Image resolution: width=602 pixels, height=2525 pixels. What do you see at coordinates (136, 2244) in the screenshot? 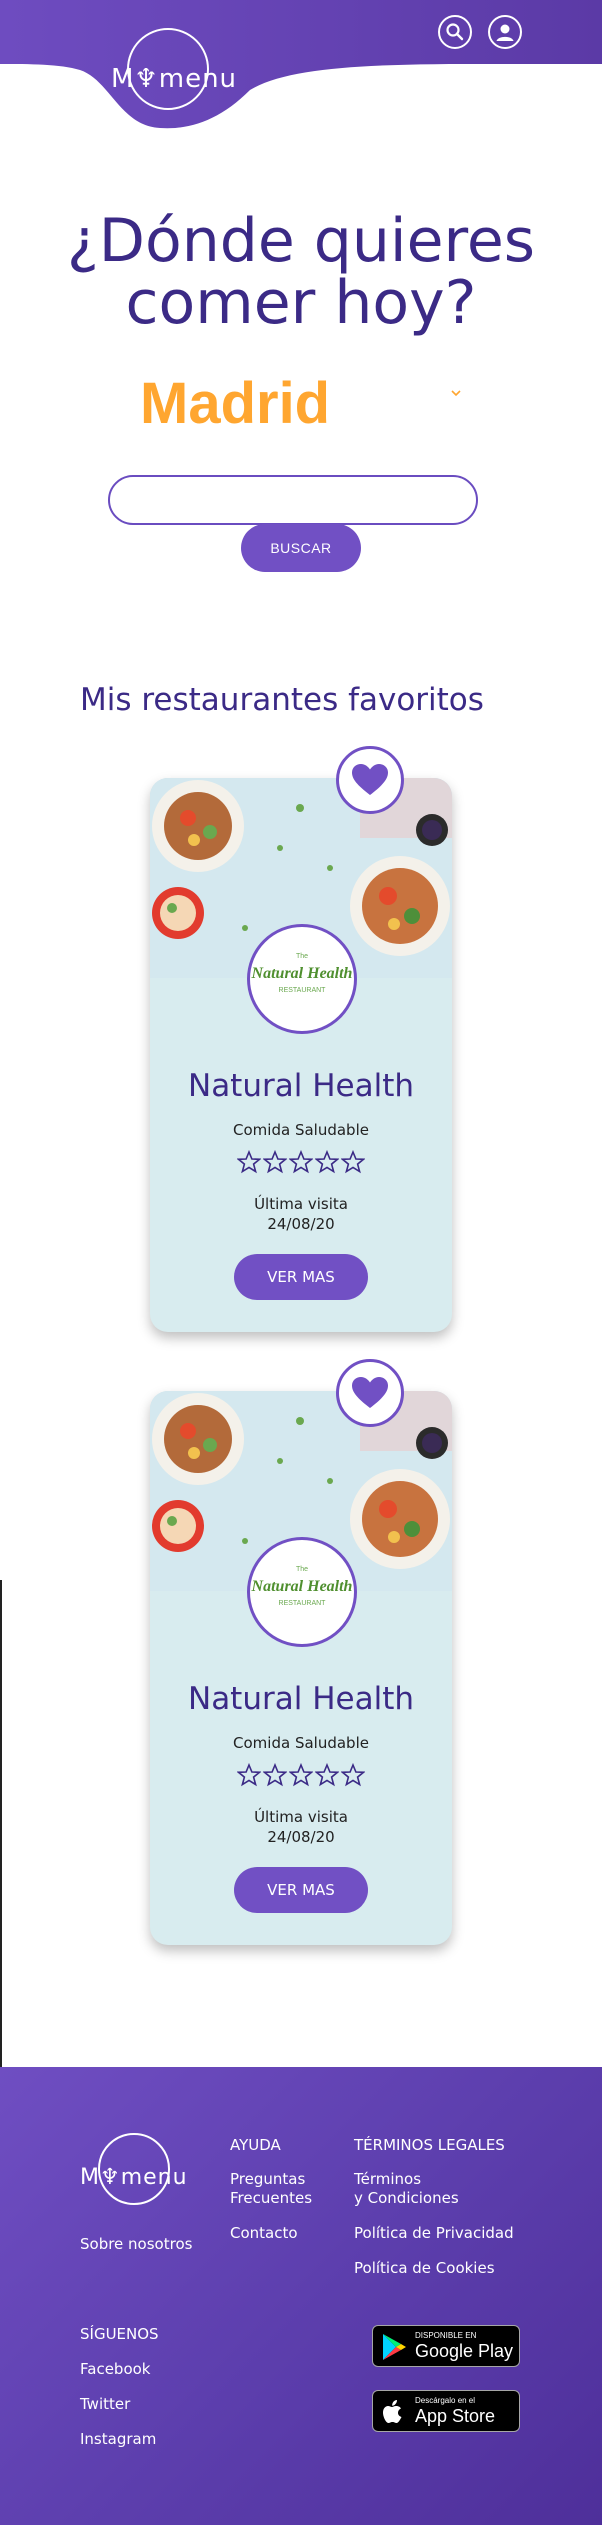
I see `about-link: Sobre nosotros` at bounding box center [136, 2244].